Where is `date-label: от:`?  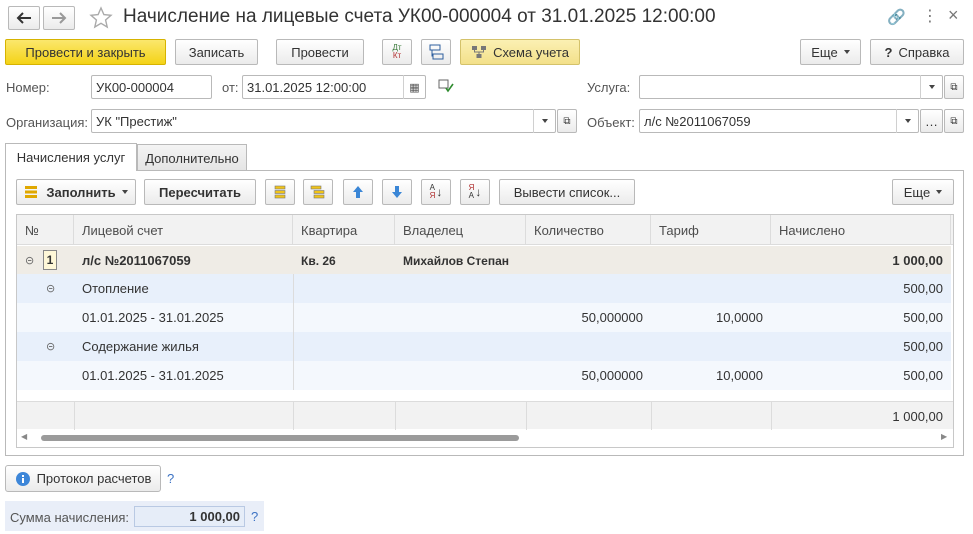 date-label: от: is located at coordinates (230, 87).